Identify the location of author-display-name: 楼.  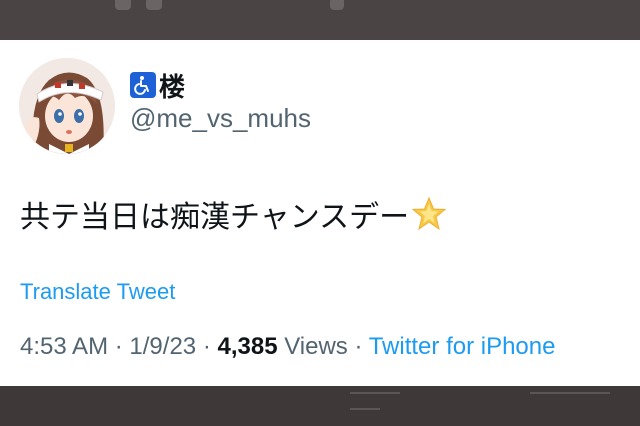
(172, 87).